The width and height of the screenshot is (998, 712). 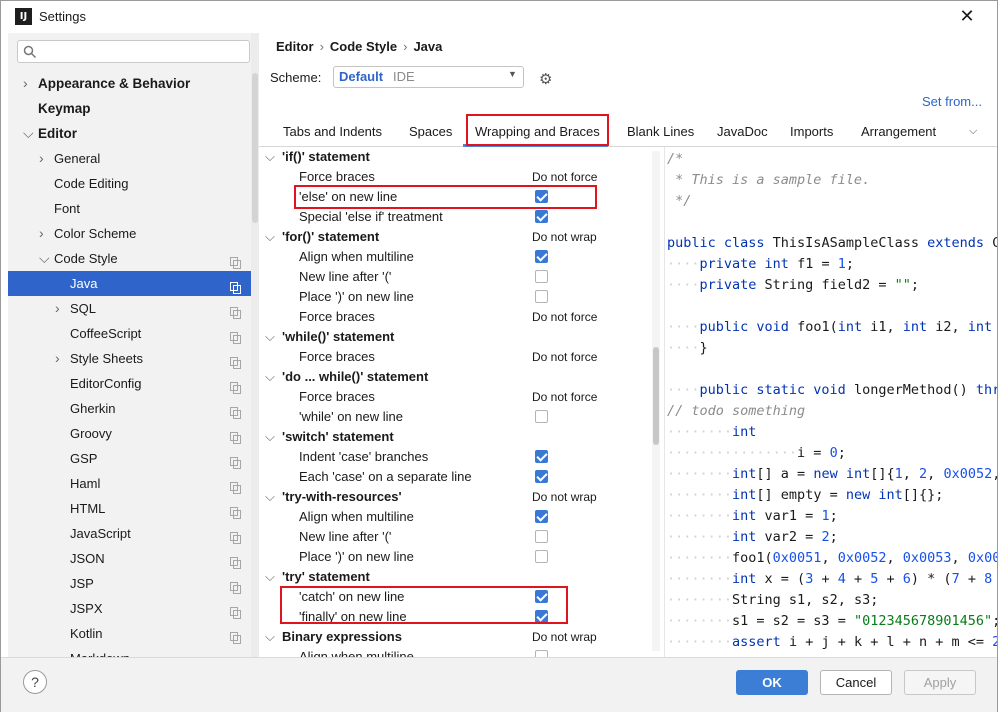 What do you see at coordinates (742, 131) in the screenshot?
I see `tab-javadoc: JavaDoc` at bounding box center [742, 131].